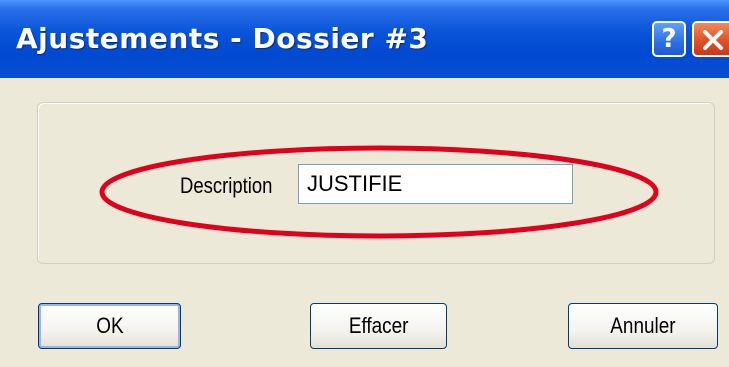  I want to click on question-mark-icon: ?, so click(669, 39).